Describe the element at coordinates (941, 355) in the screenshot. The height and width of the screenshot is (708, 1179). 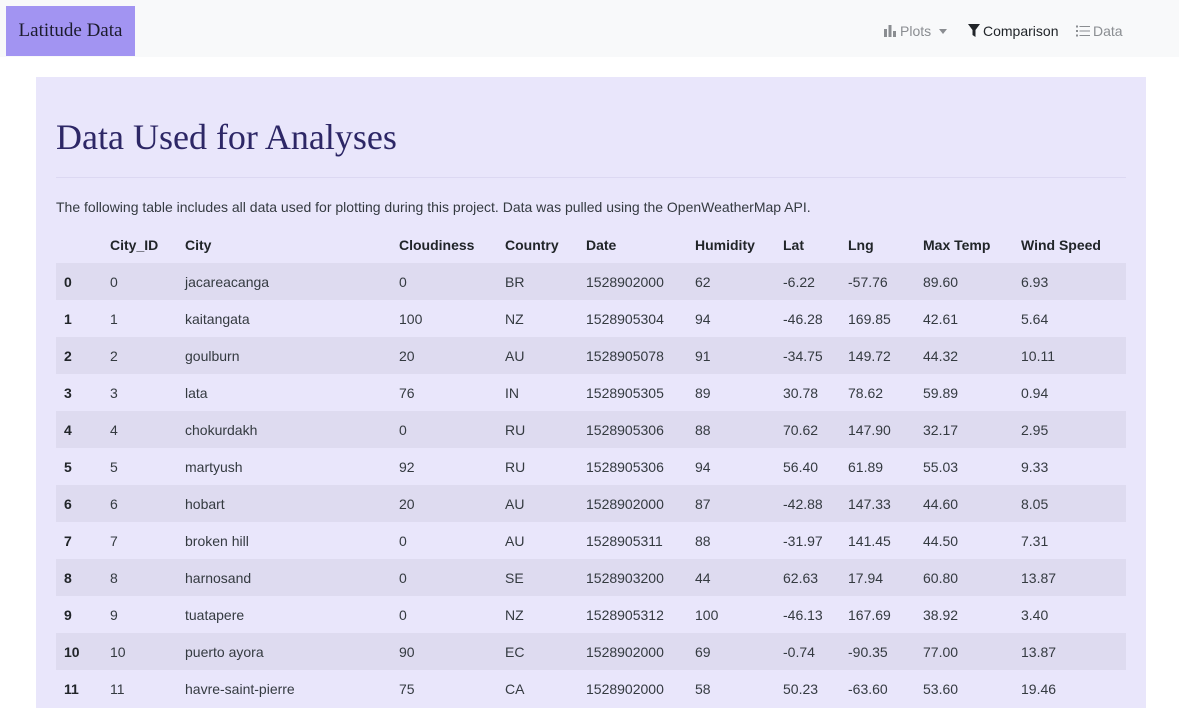
I see `table-cell: 44.32` at that location.